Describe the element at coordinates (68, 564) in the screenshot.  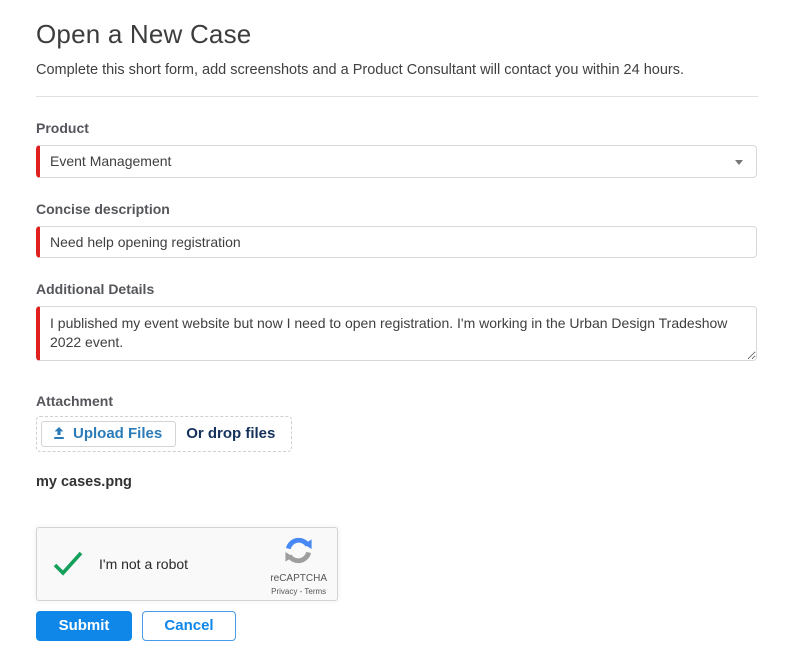
I see `recaptcha-checkmark-icon` at that location.